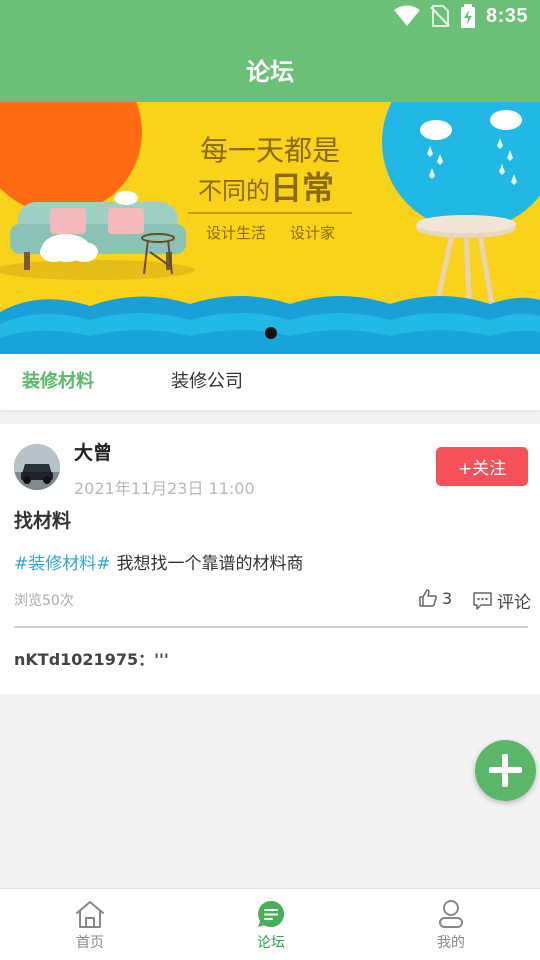  Describe the element at coordinates (505, 770) in the screenshot. I see `add-post-button` at that location.